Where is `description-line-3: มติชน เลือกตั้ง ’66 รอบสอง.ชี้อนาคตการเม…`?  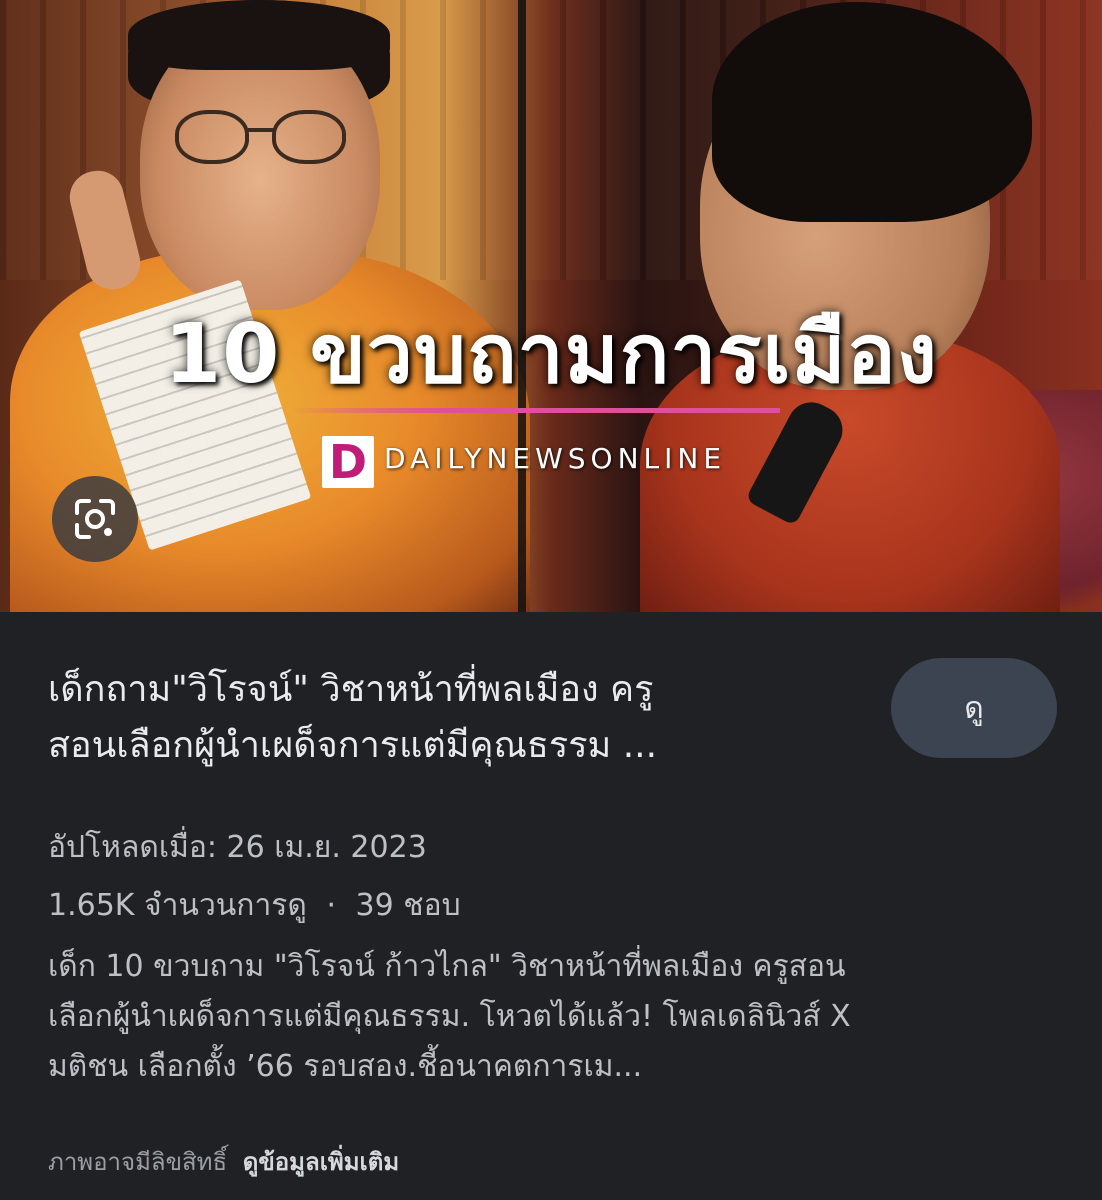 description-line-3: มติชน เลือกตั้ง ’66 รอบสอง.ชี้อนาคตการเม… is located at coordinates (345, 1066).